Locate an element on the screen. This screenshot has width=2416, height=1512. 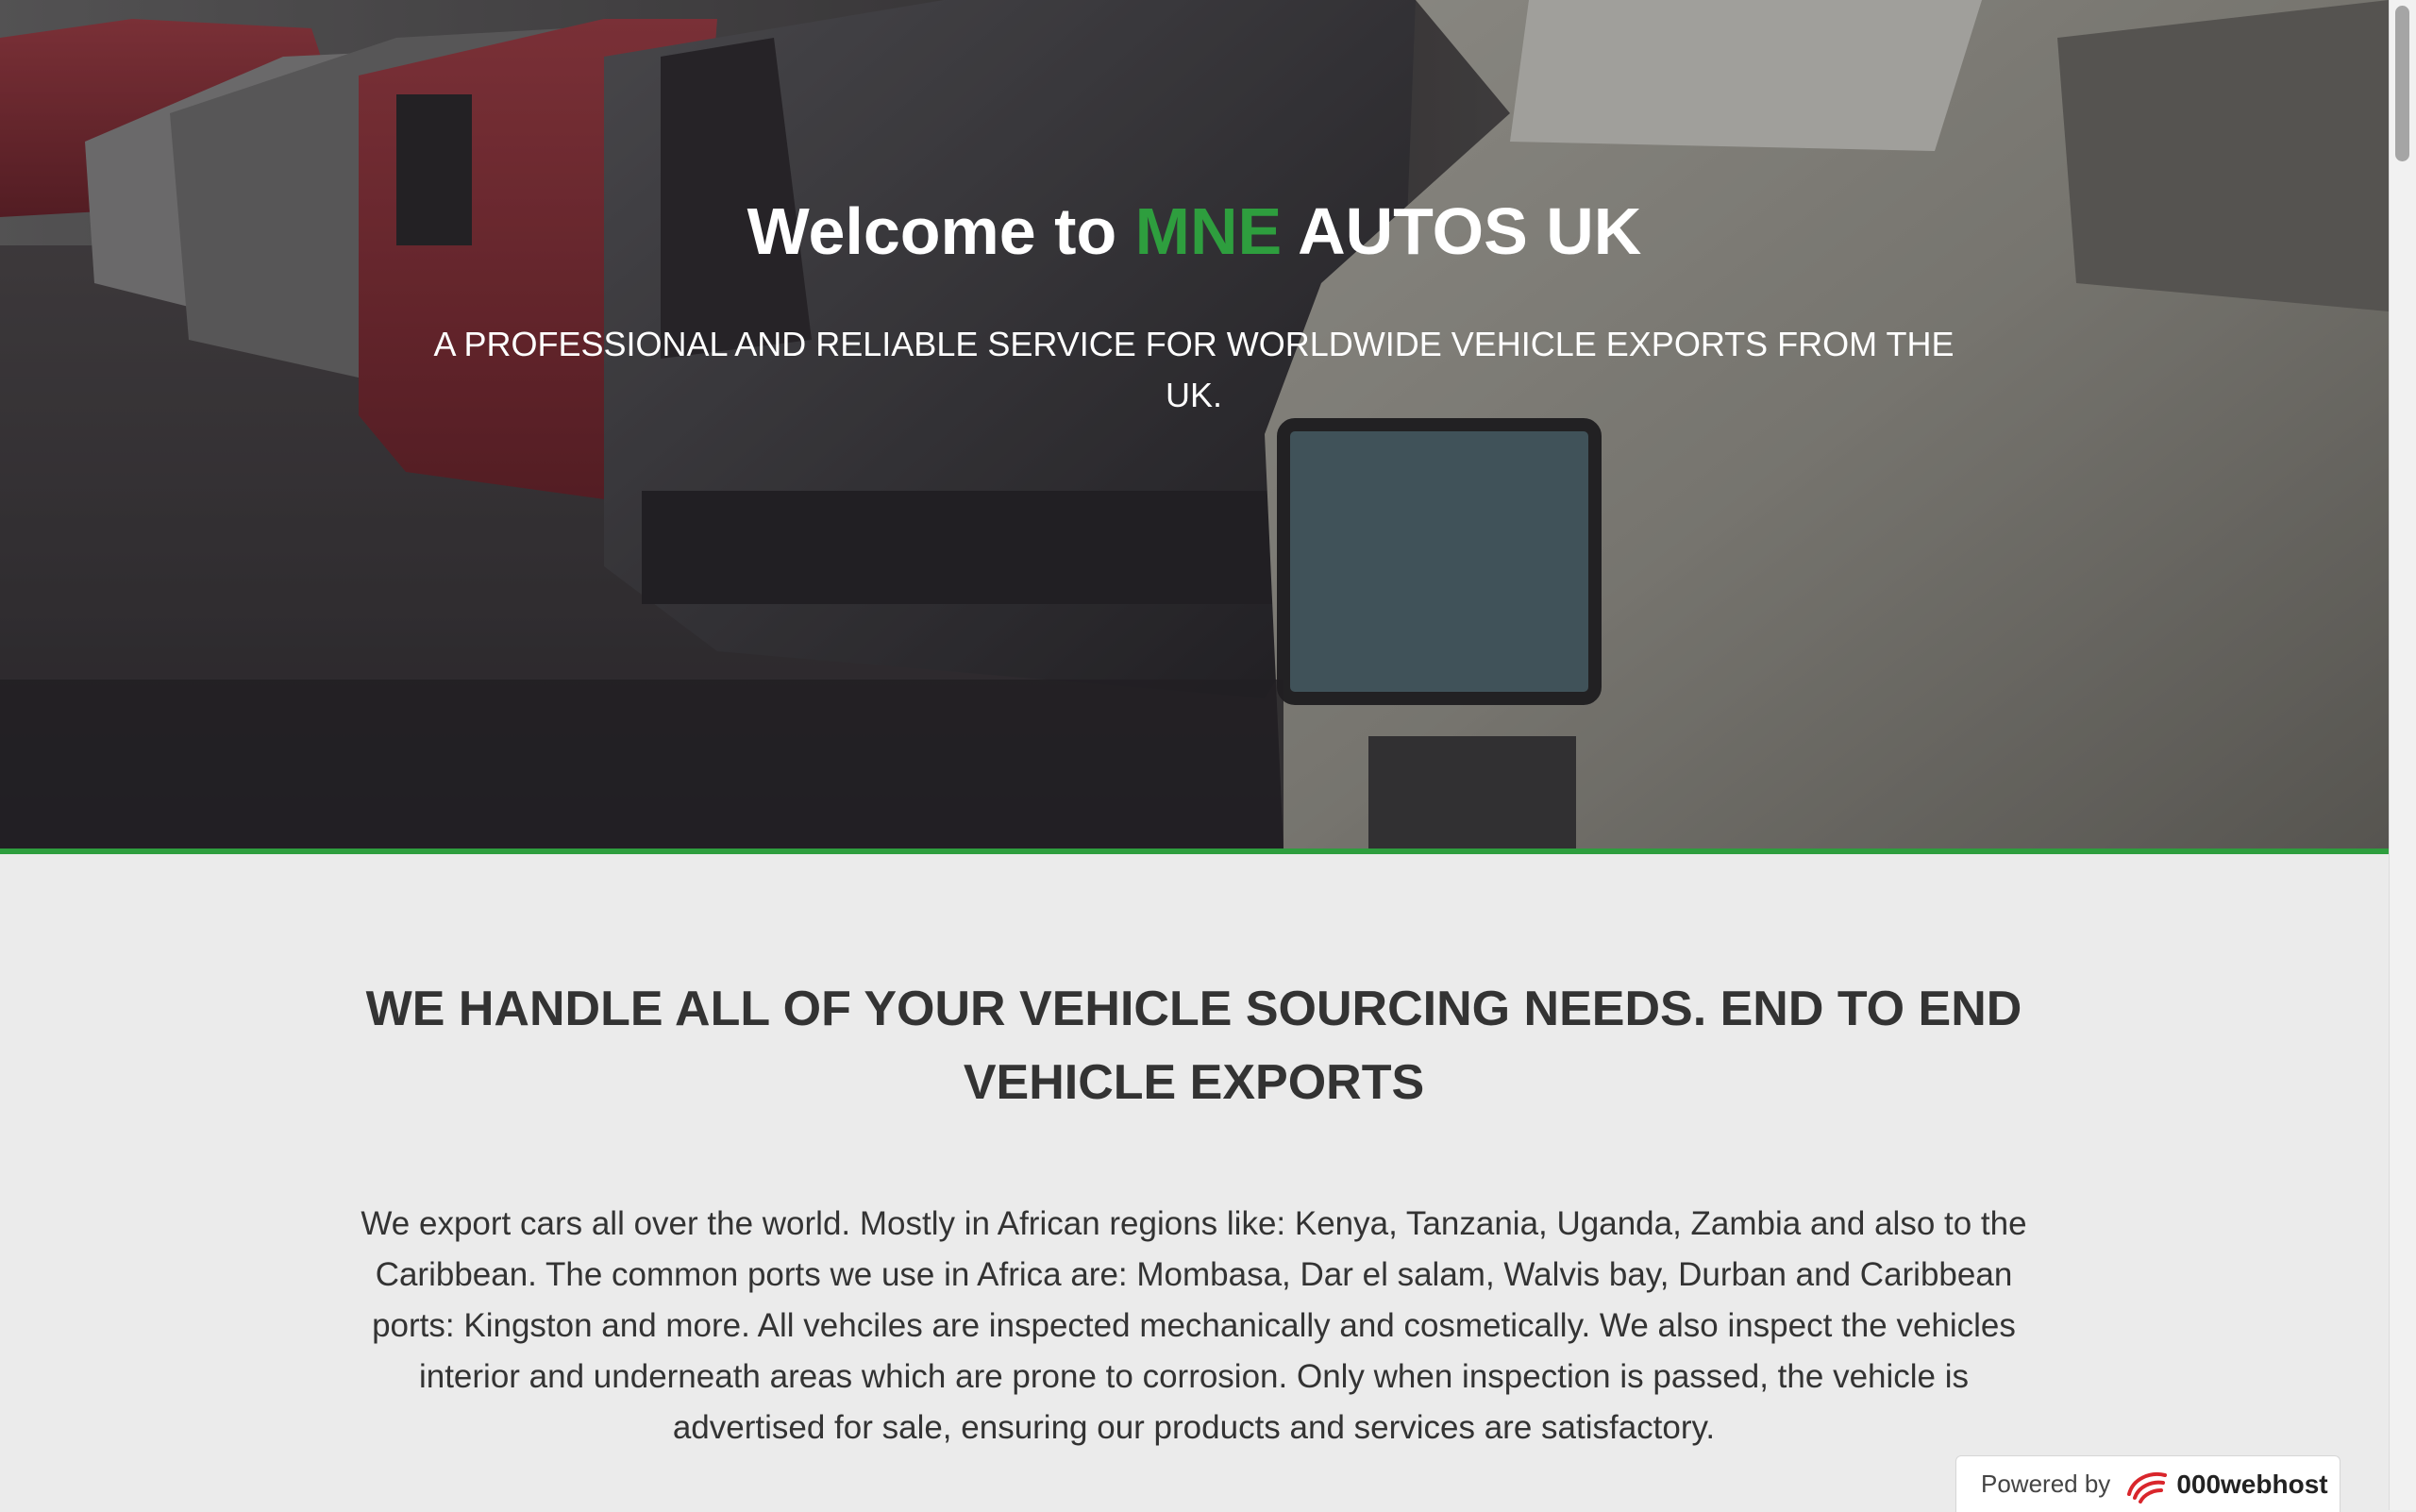
vertical-scrollbar is located at coordinates (2403, 755).